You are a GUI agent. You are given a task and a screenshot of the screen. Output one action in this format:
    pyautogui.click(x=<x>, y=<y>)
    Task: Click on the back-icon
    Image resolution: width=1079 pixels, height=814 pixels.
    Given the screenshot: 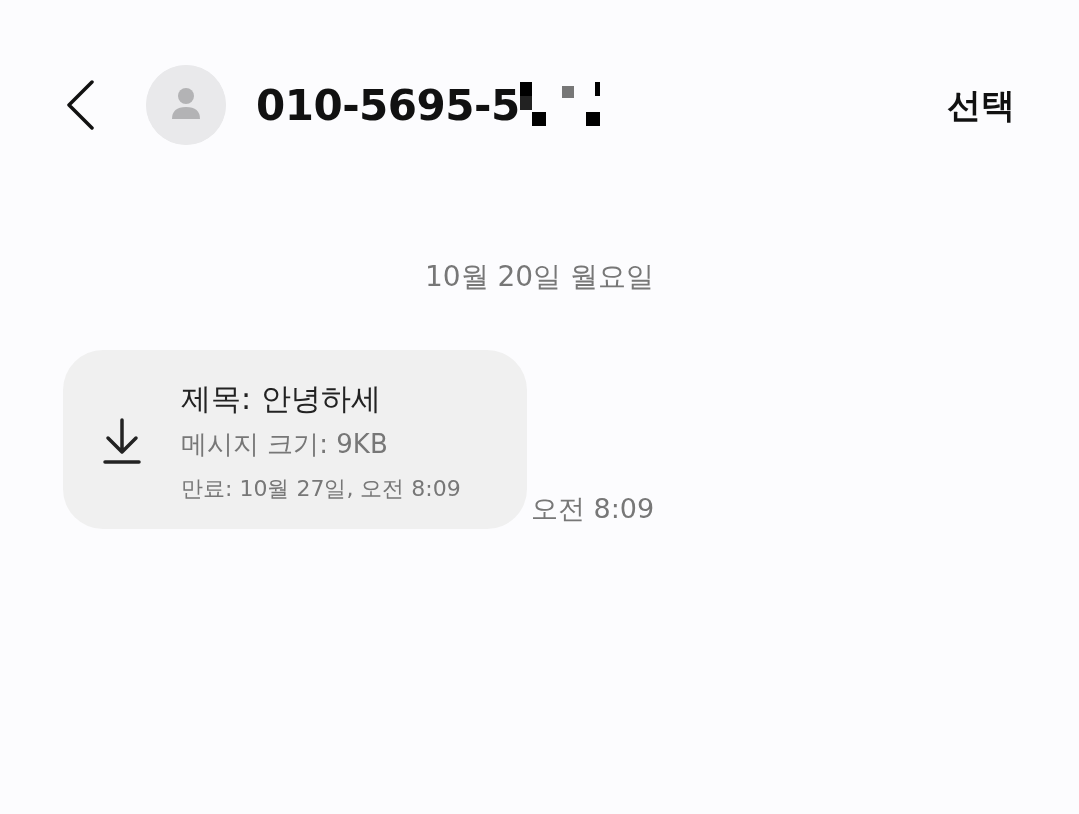 What is the action you would take?
    pyautogui.click(x=80, y=105)
    